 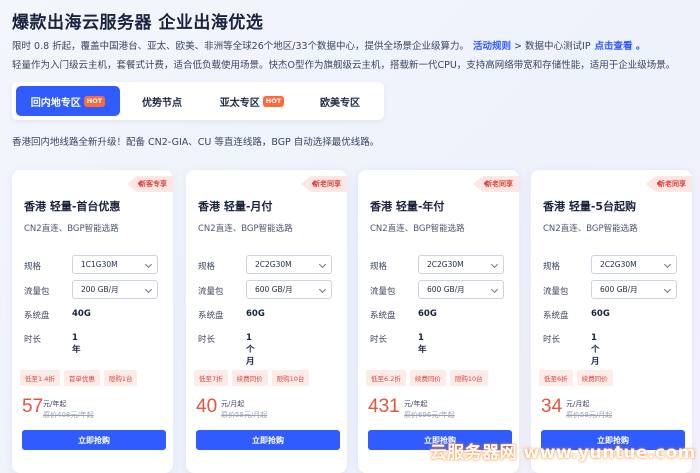 I want to click on promo-tag: 低至7折, so click(x=211, y=378).